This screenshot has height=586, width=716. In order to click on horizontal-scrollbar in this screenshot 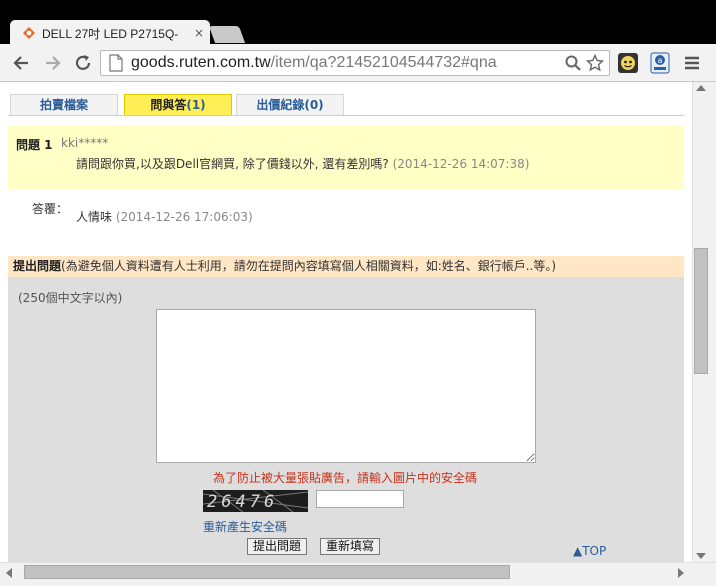, I will do `click(358, 574)`.